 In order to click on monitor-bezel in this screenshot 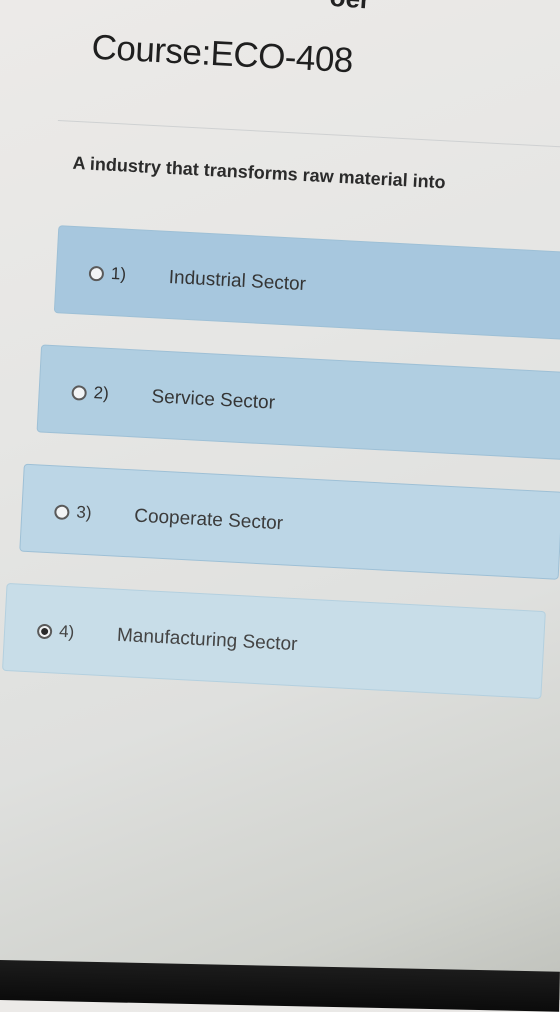, I will do `click(280, 986)`.